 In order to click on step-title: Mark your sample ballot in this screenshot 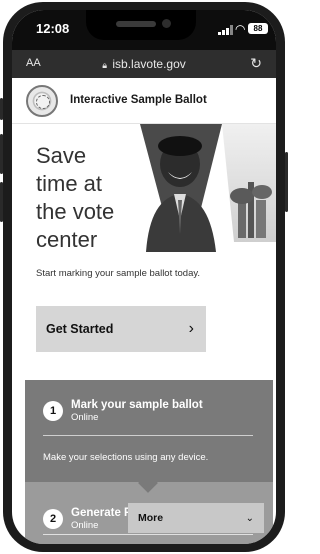, I will do `click(137, 405)`.